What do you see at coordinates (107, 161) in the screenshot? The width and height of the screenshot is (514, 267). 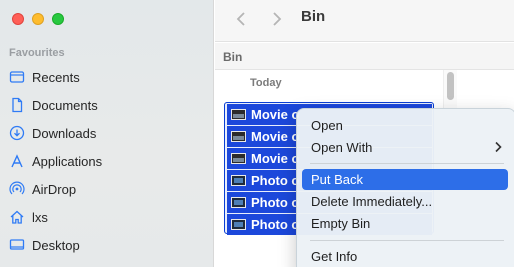 I see `sidebar-item-applications: Applications` at bounding box center [107, 161].